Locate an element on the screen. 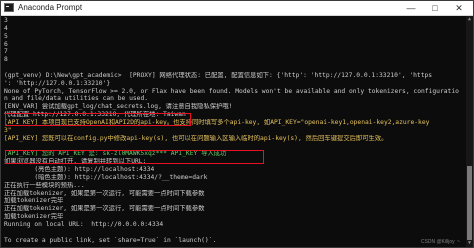 This screenshot has width=474, height=248. window-title: Anaconda Prompt is located at coordinates (50, 7).